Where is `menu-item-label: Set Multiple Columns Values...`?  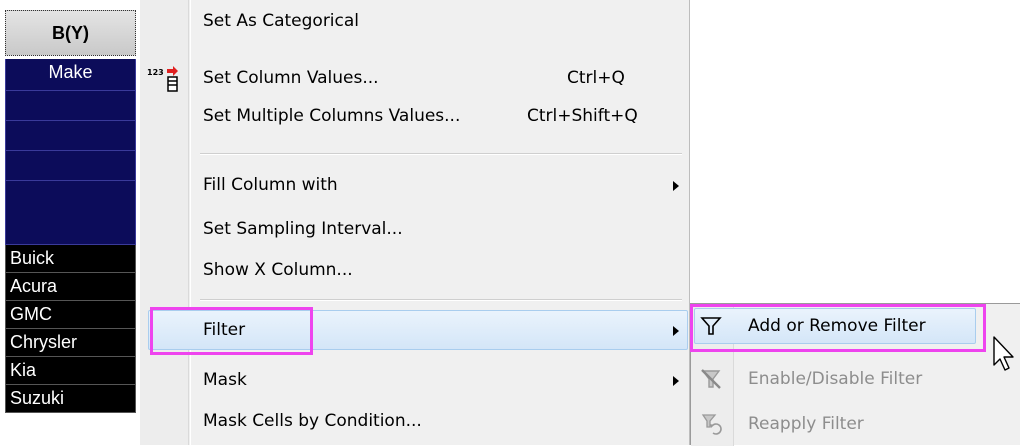
menu-item-label: Set Multiple Columns Values... is located at coordinates (332, 116).